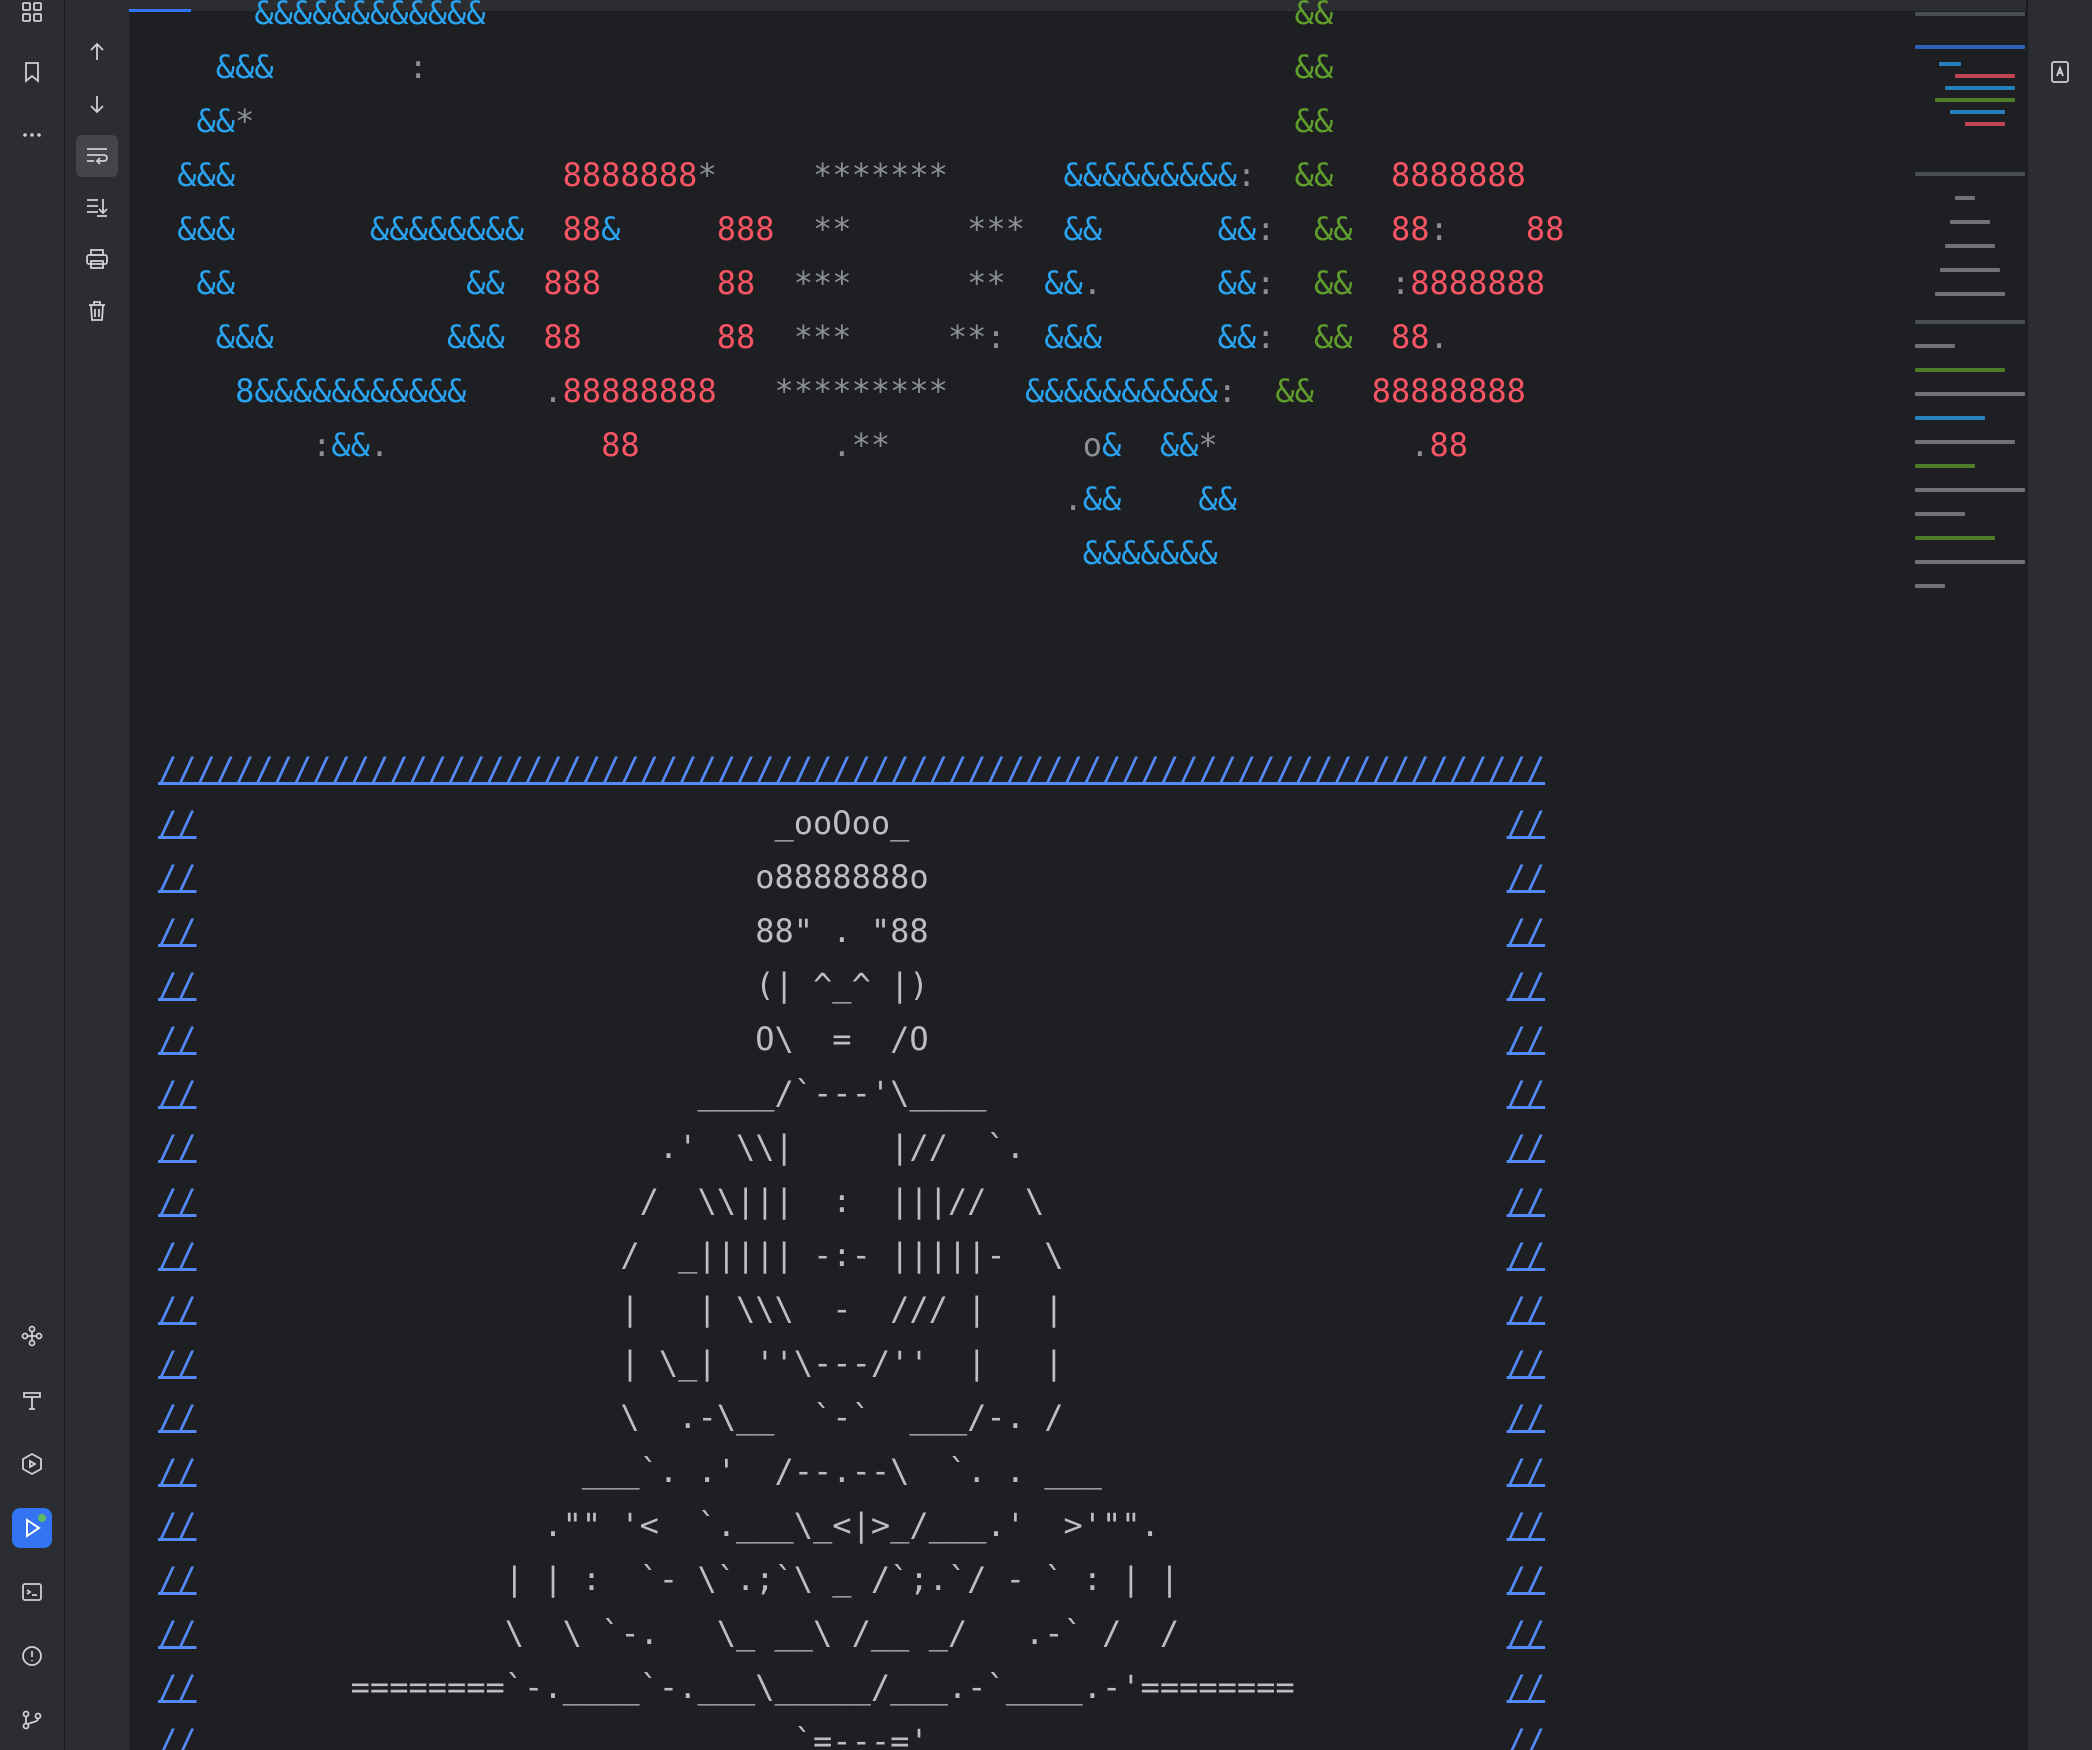  Describe the element at coordinates (97, 104) in the screenshot. I see `arrow-down-icon` at that location.